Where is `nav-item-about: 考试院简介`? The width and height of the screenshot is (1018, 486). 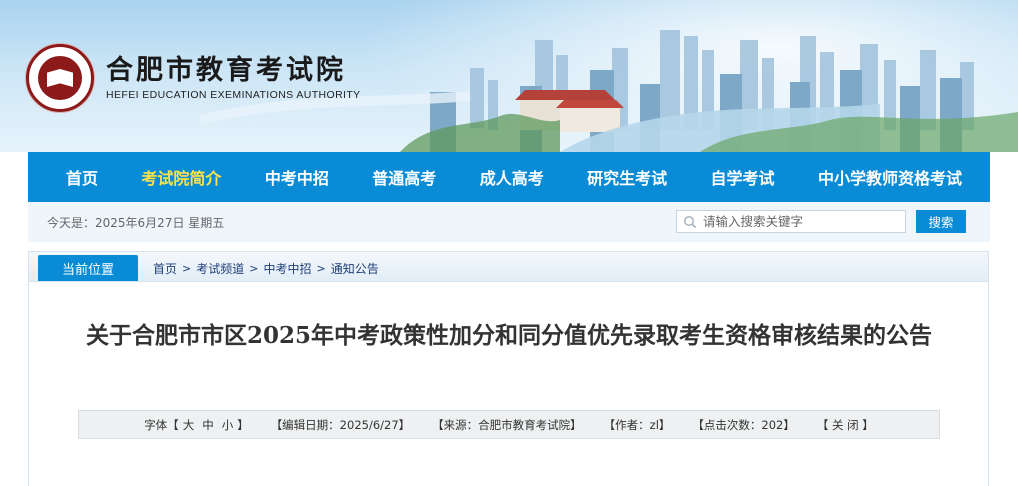 nav-item-about: 考试院简介 is located at coordinates (181, 177).